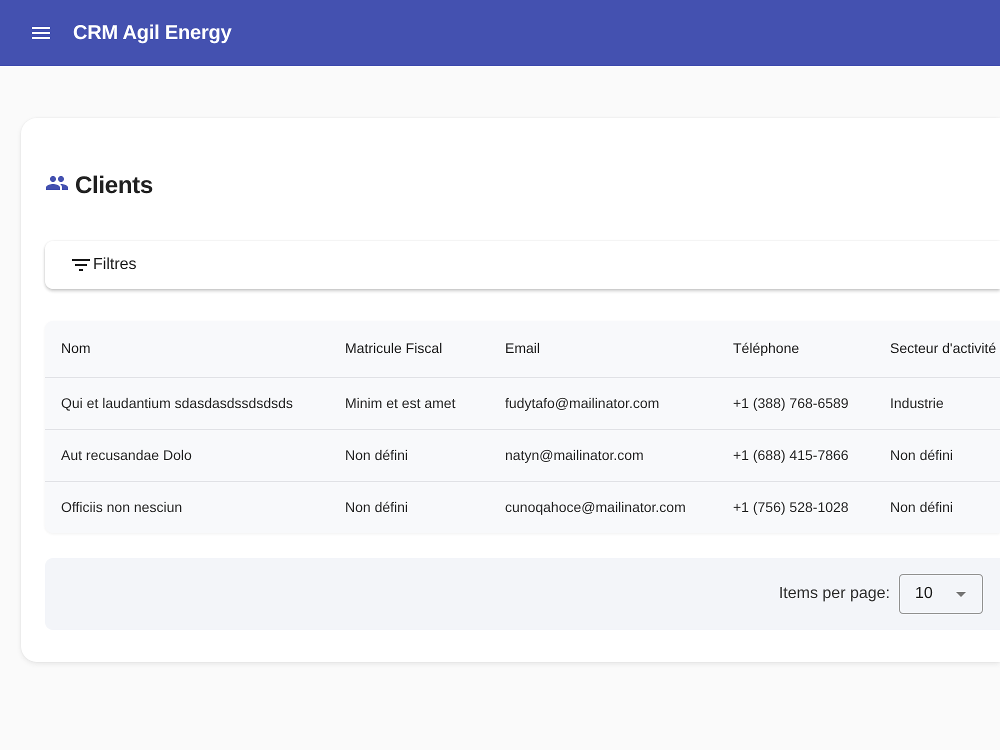 This screenshot has height=750, width=1000. Describe the element at coordinates (941, 594) in the screenshot. I see `page-size-select: 10` at that location.